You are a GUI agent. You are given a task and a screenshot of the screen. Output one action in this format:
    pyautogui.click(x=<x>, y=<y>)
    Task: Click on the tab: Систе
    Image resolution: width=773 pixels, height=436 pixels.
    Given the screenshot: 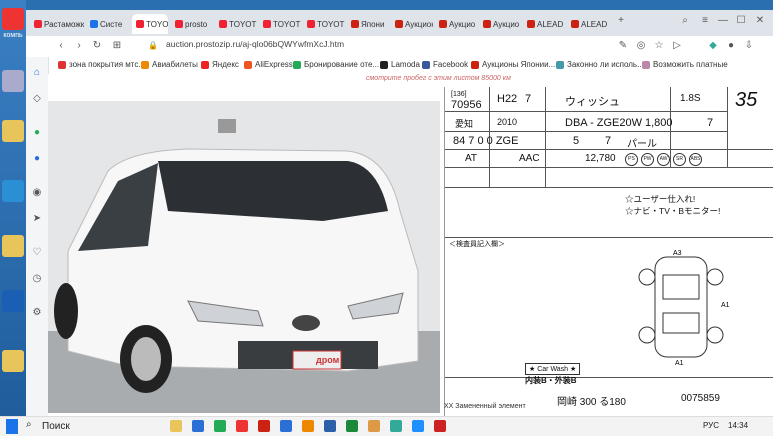 What is the action you would take?
    pyautogui.click(x=108, y=24)
    